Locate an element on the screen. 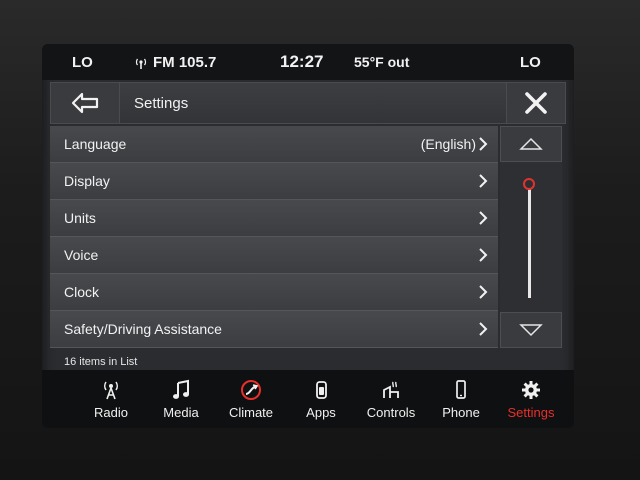 The height and width of the screenshot is (480, 640). back-button is located at coordinates (85, 103).